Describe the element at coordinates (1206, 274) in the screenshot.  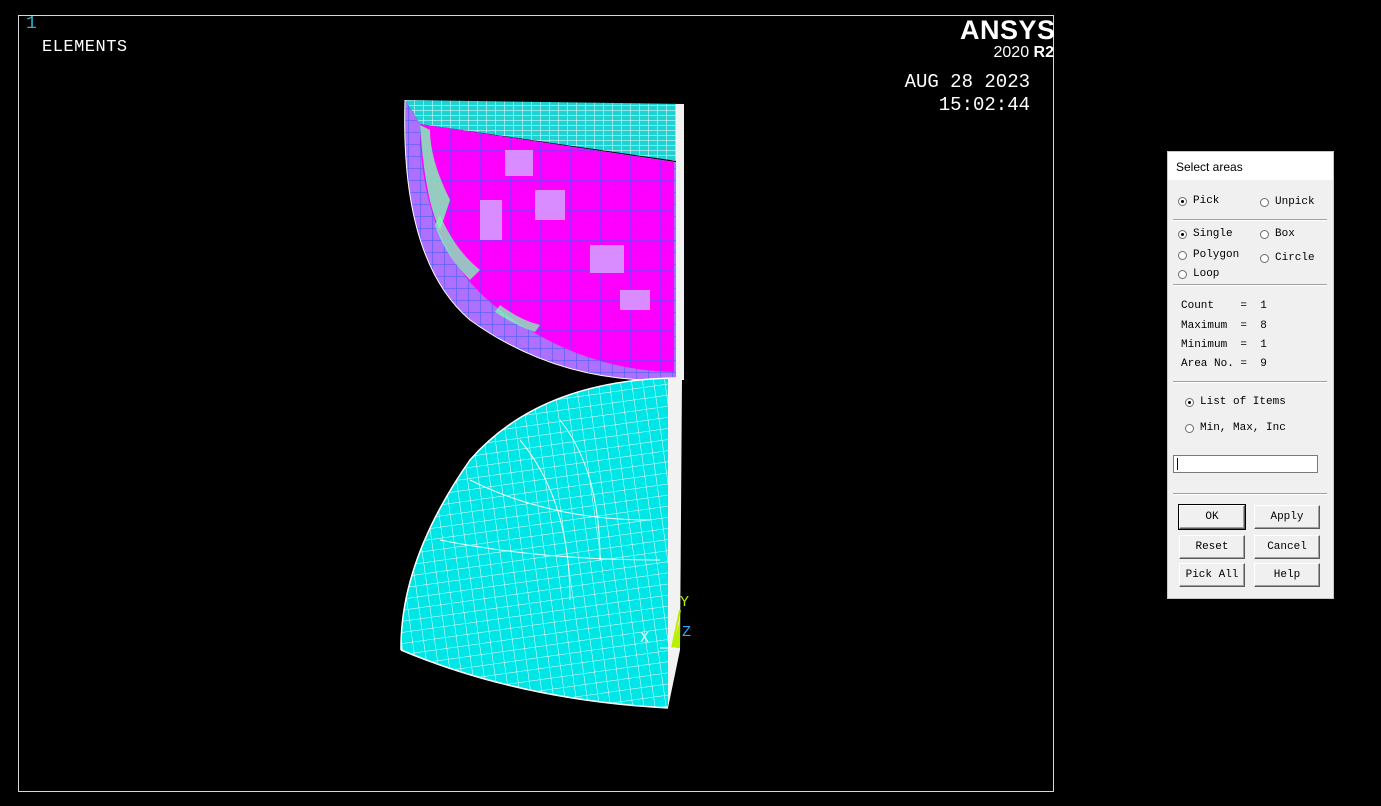
I see `loop-label: Loop` at that location.